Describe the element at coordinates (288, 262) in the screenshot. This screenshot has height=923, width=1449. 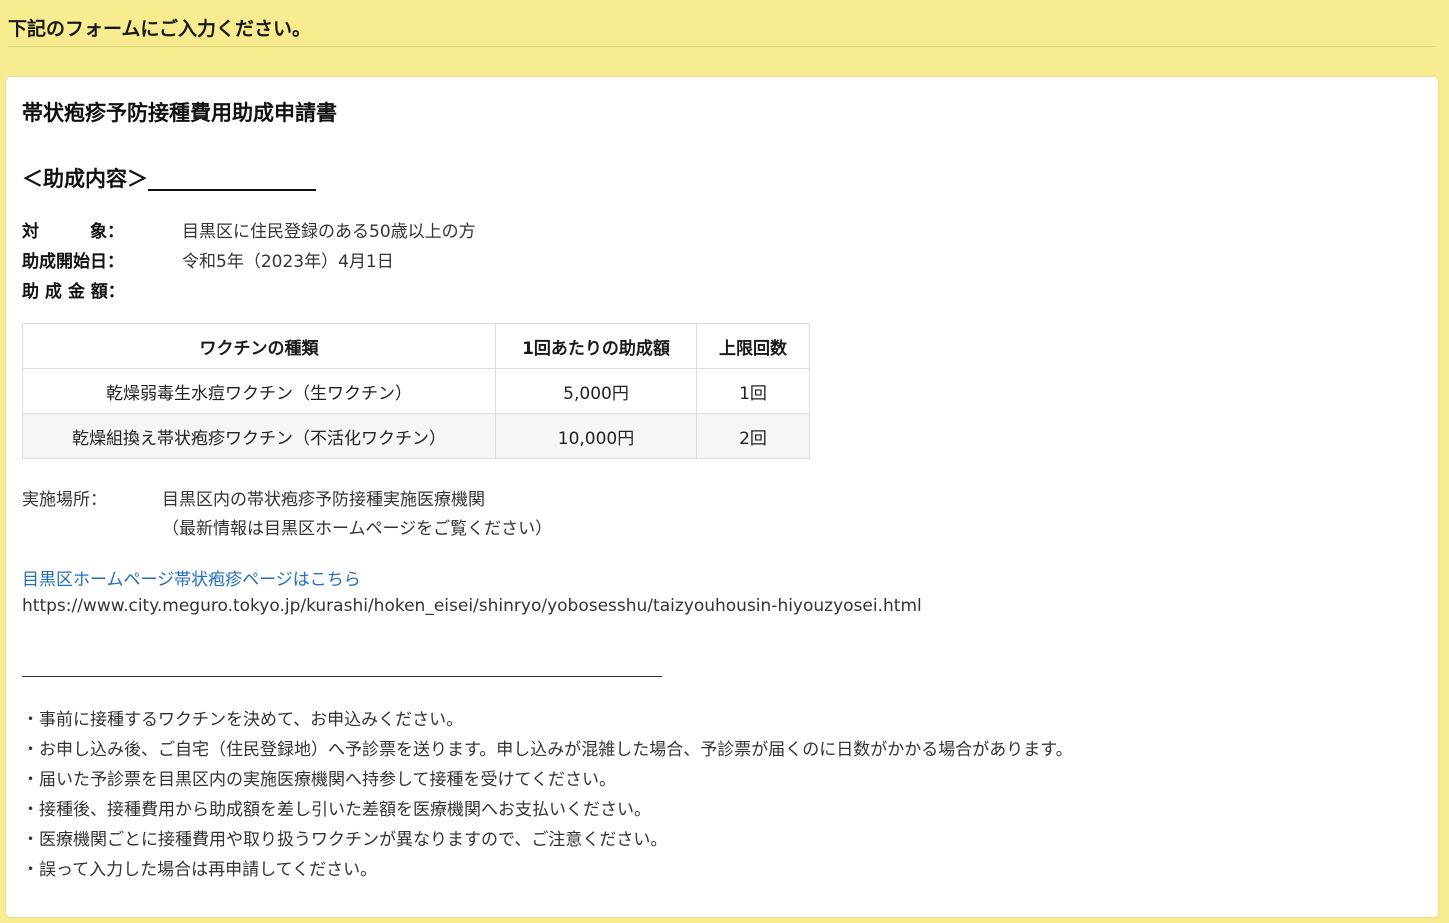
I see `info-value-start-date: 令和5年（2023年）4月1日` at that location.